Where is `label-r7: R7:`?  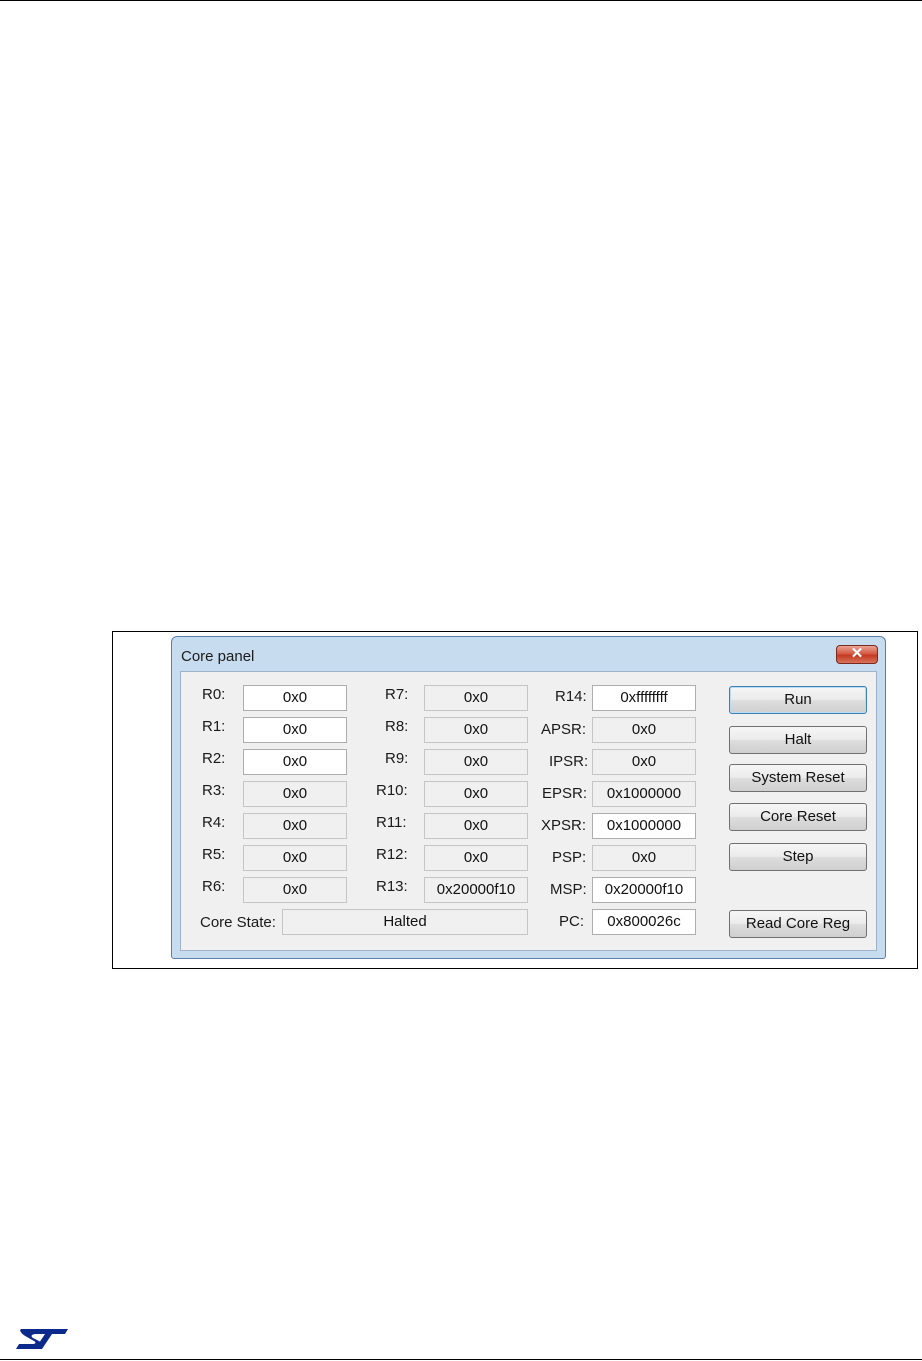 label-r7: R7: is located at coordinates (397, 694).